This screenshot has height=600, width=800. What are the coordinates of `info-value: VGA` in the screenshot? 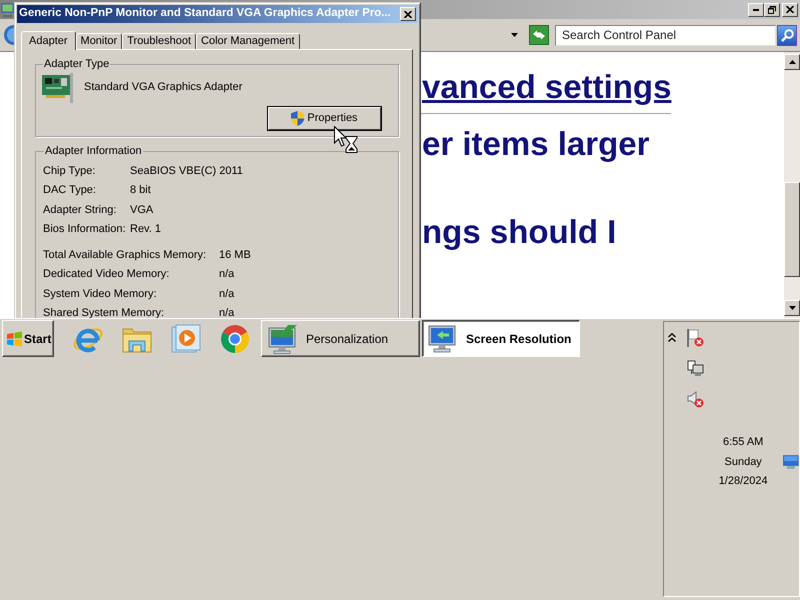 It's located at (142, 210).